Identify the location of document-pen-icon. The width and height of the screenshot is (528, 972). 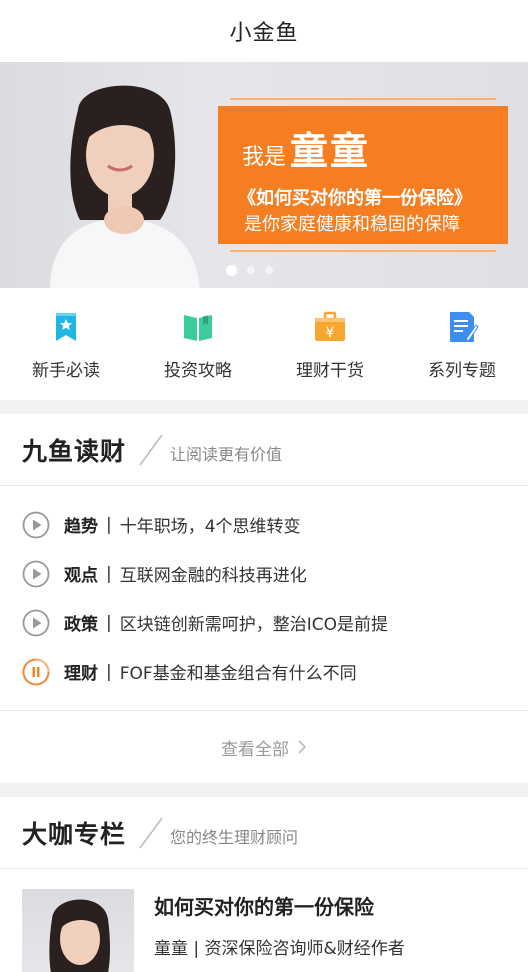
(464, 327).